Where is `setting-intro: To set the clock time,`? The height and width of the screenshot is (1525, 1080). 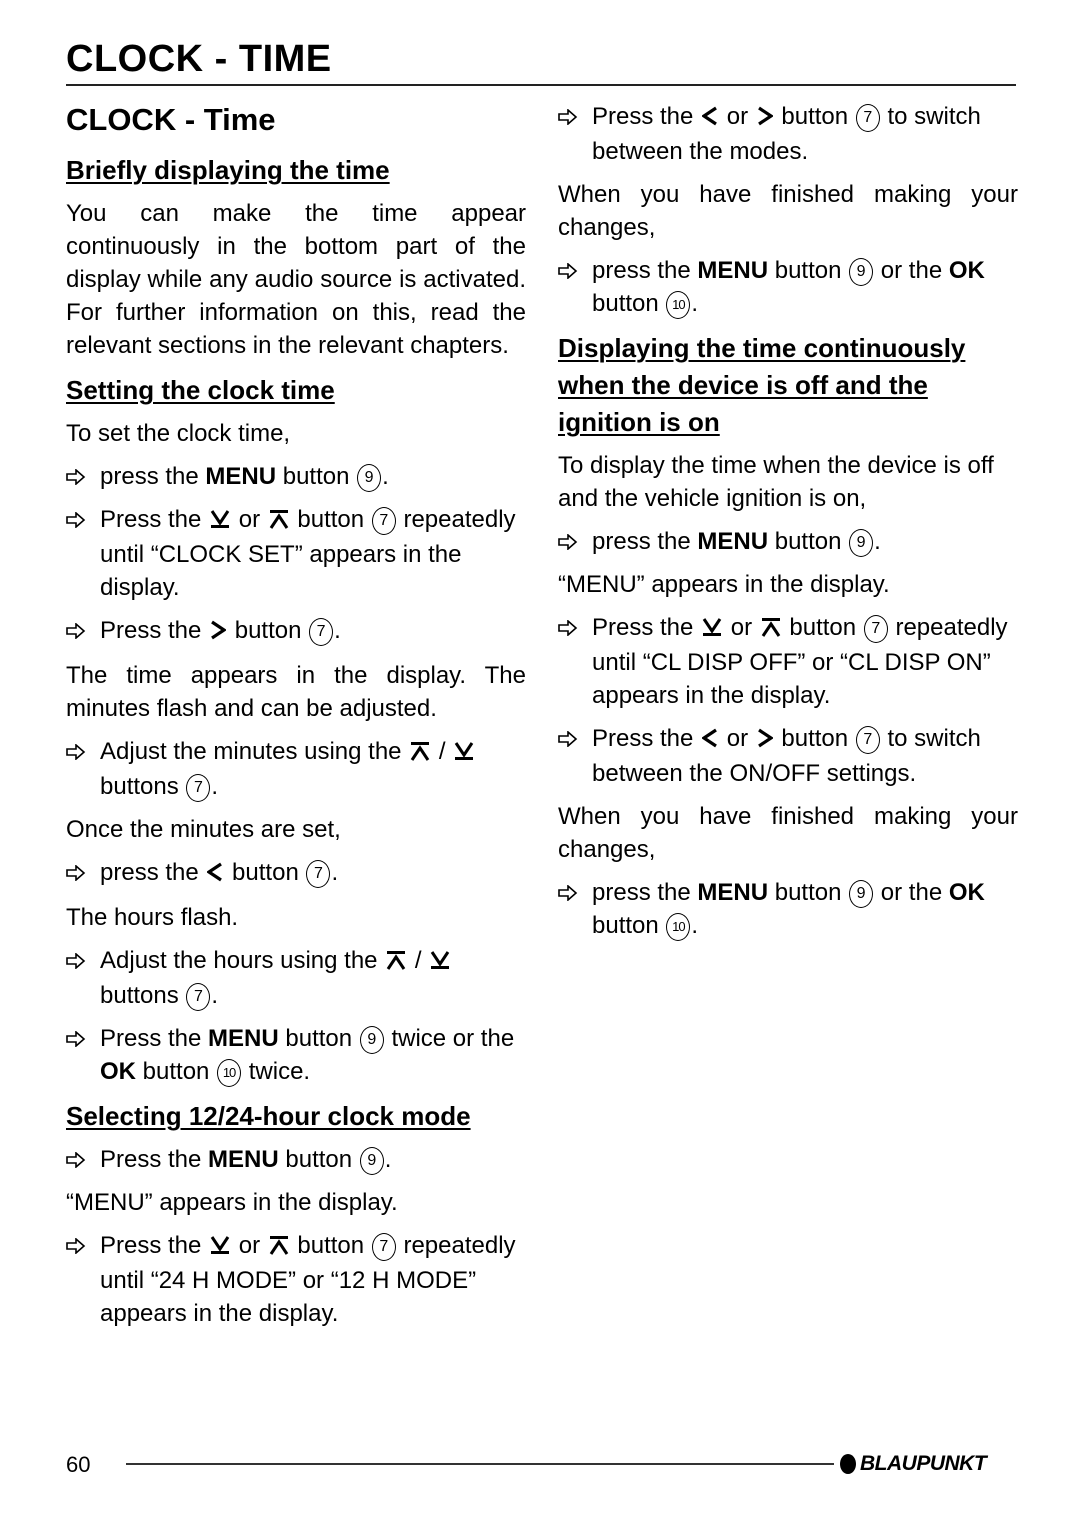
setting-intro: To set the clock time, is located at coordinates (178, 433).